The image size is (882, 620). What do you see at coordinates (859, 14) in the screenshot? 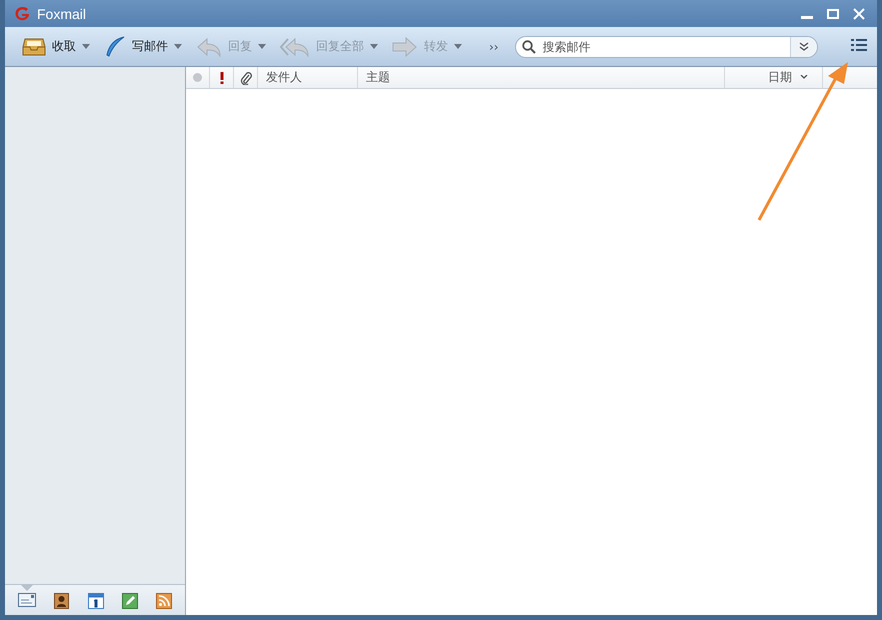
I see `close-icon` at bounding box center [859, 14].